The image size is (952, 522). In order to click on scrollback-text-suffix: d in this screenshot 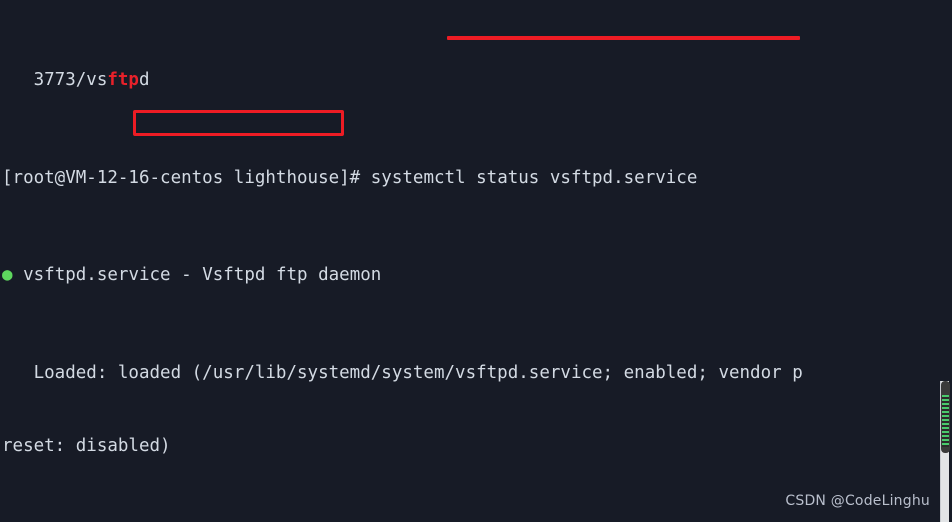, I will do `click(144, 80)`.